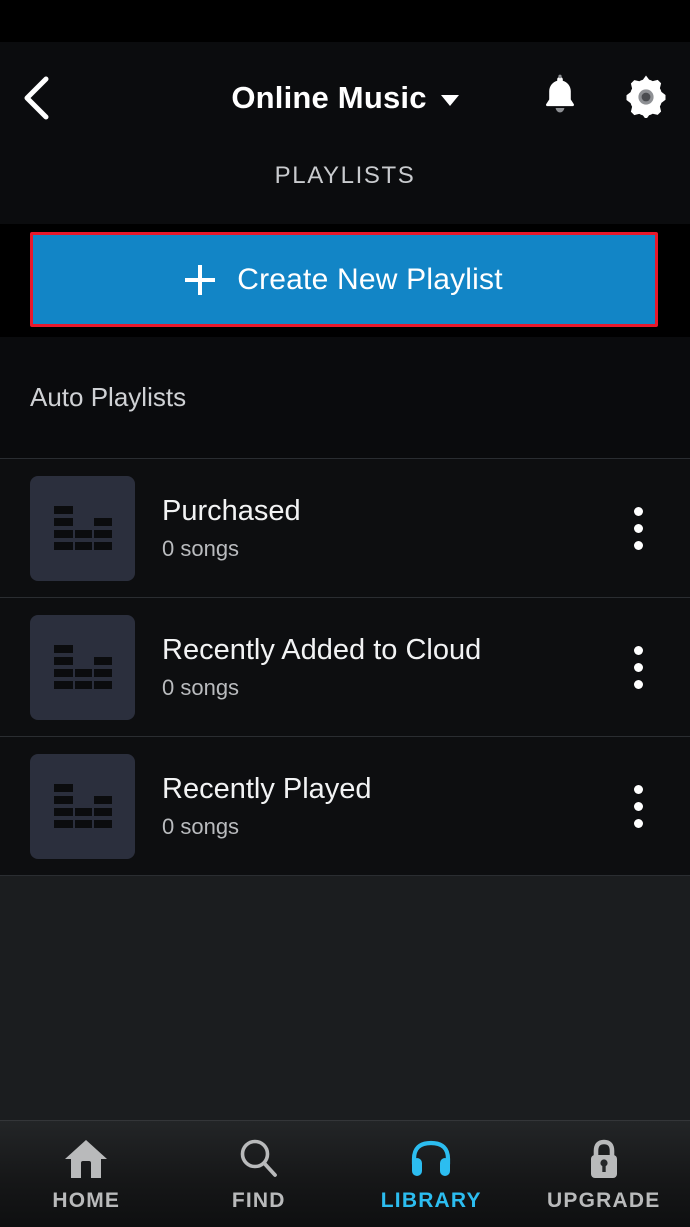 Image resolution: width=690 pixels, height=1227 pixels. I want to click on bell-icon, so click(560, 98).